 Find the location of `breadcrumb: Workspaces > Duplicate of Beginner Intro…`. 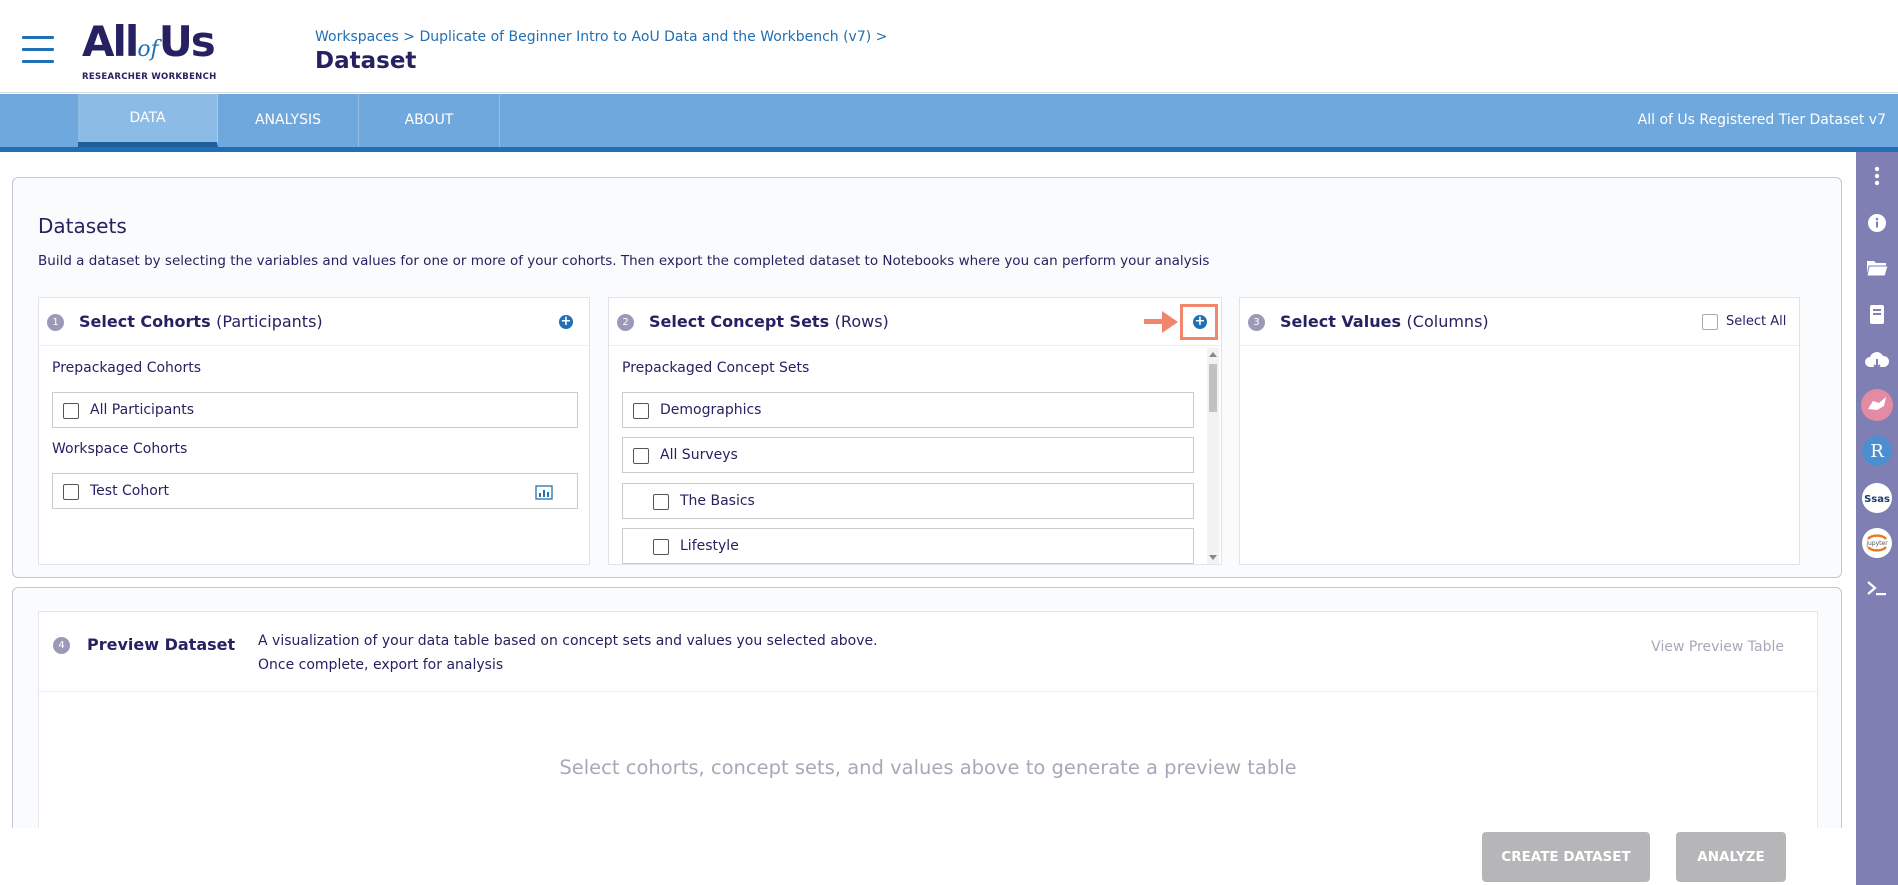

breadcrumb: Workspaces > Duplicate of Beginner Intro… is located at coordinates (601, 37).